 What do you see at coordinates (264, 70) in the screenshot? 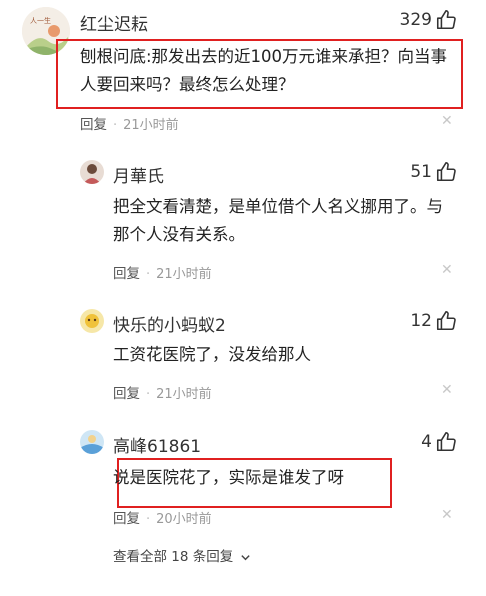
I see `comment-text: 刨根问底:那发出去的近100万元谁来承担？向当事人要回来吗？最终怎么处理？` at bounding box center [264, 70].